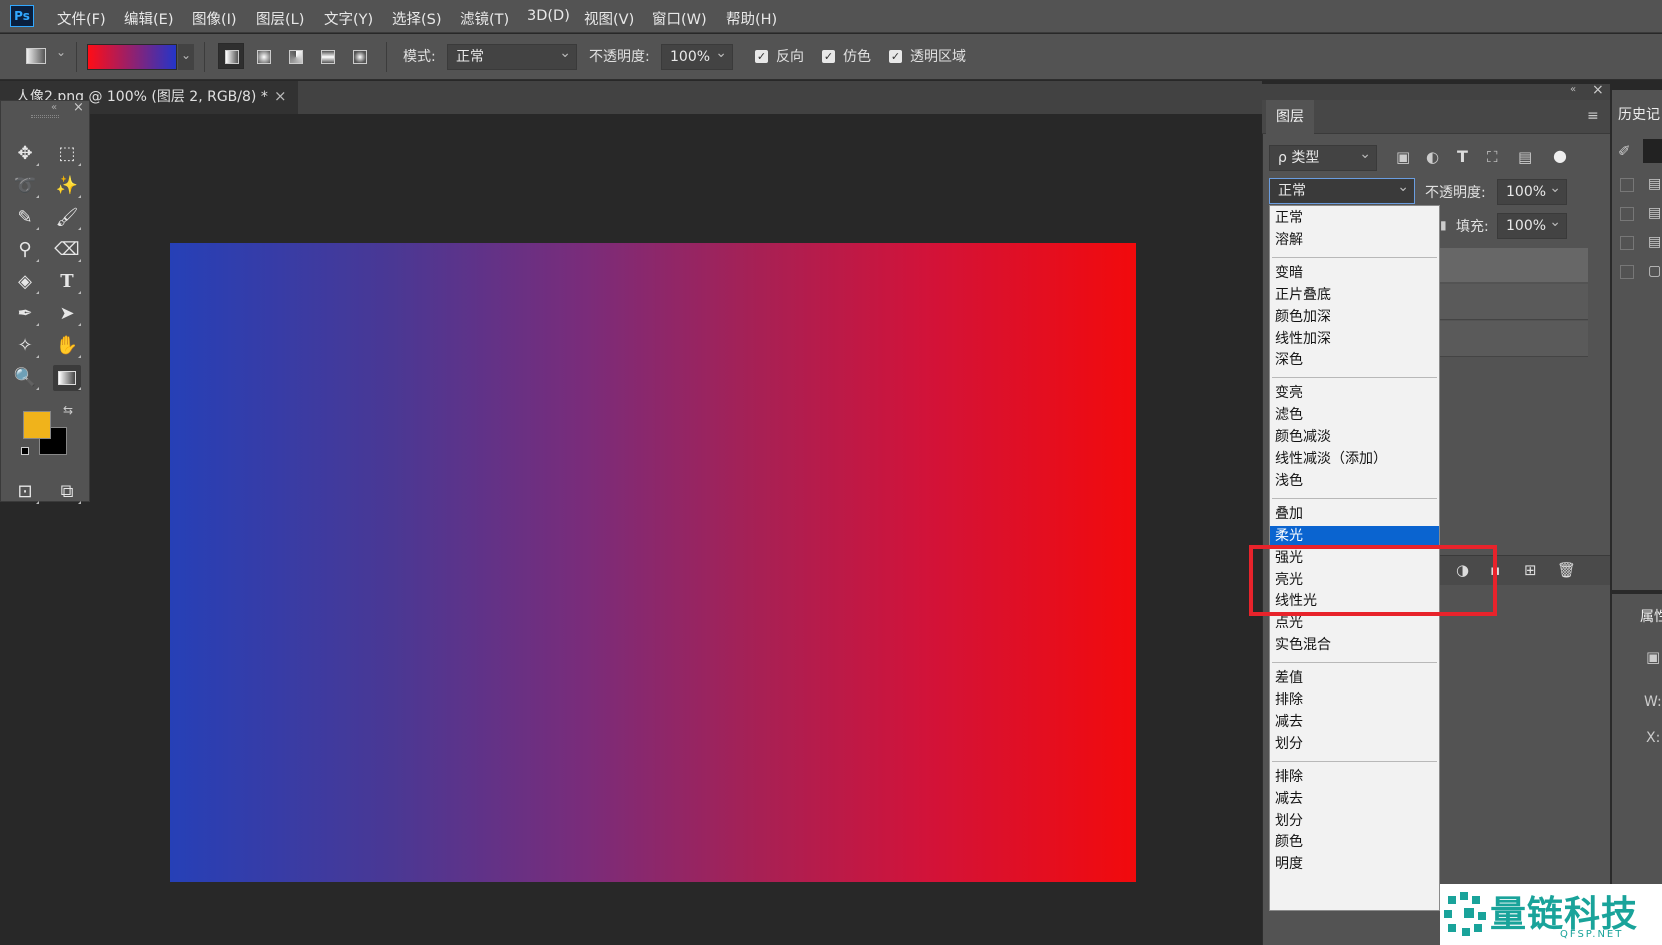 Image resolution: width=1662 pixels, height=945 pixels. Describe the element at coordinates (1532, 190) in the screenshot. I see `layer-opacity-field: 100%` at that location.